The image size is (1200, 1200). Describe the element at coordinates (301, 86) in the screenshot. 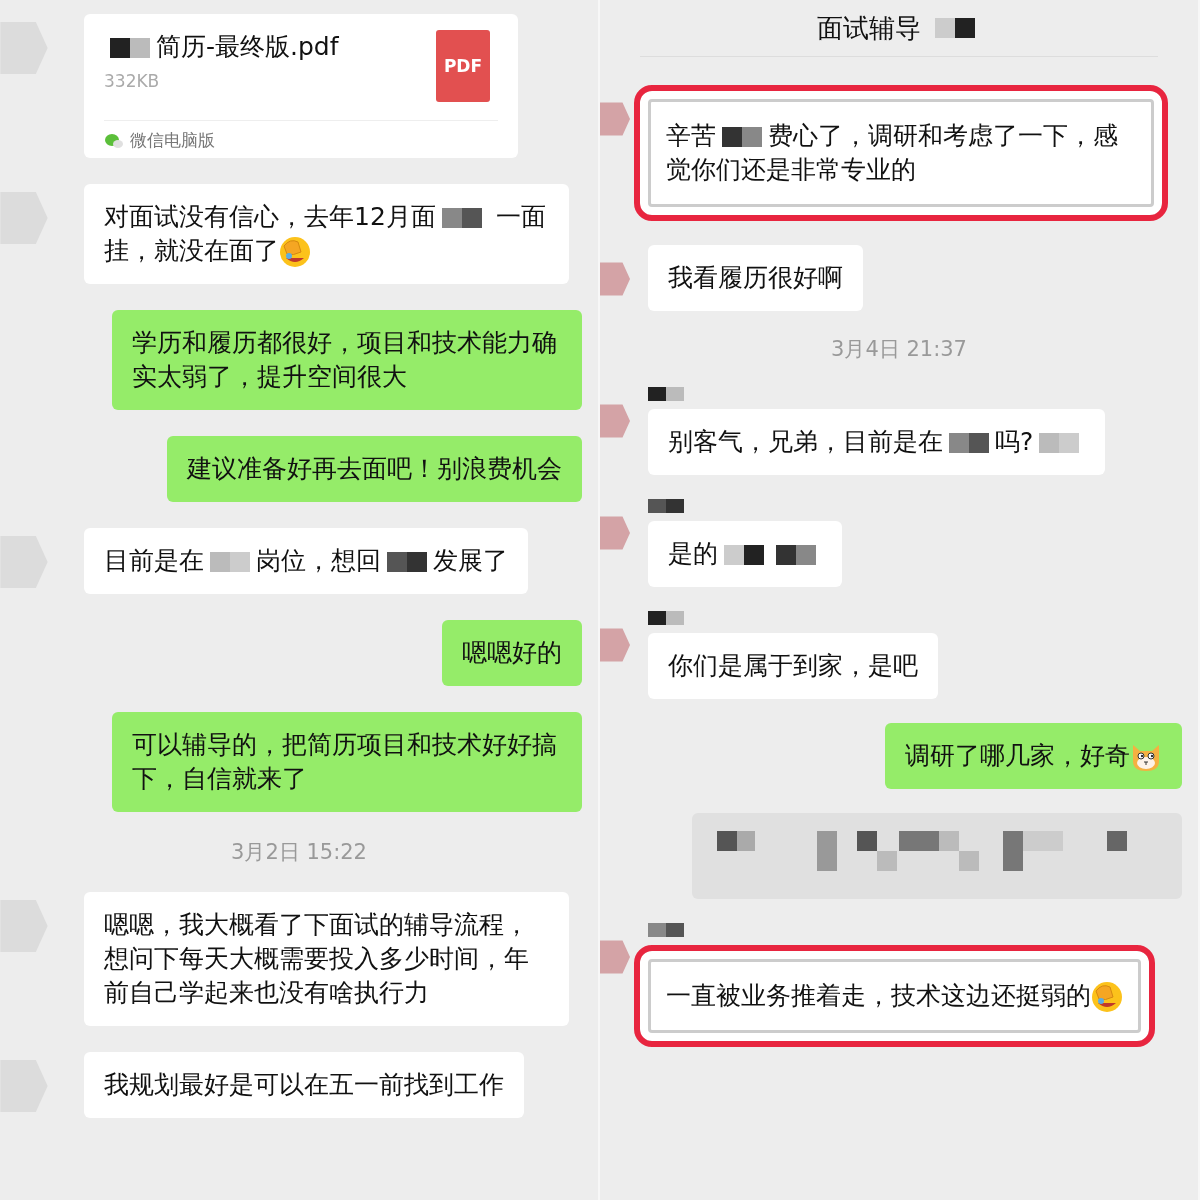

I see `file-card: 简历-最终版.pdf 332KB PDF 微信电脑版` at that location.